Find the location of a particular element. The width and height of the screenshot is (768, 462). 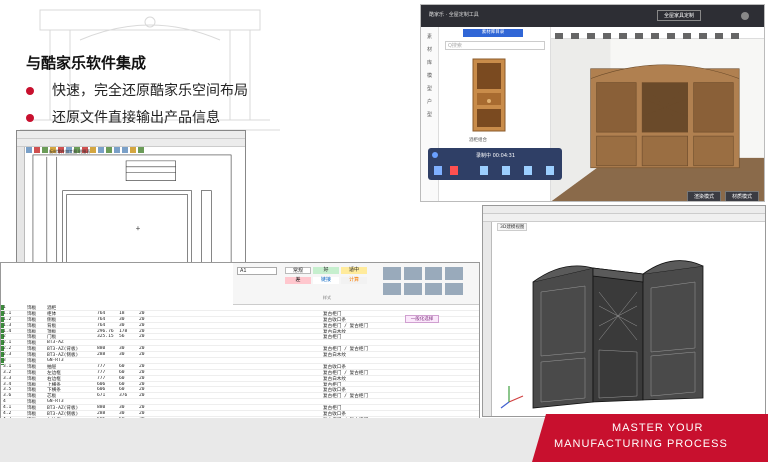

table-cell: 3.2 is located at coordinates (7, 372).